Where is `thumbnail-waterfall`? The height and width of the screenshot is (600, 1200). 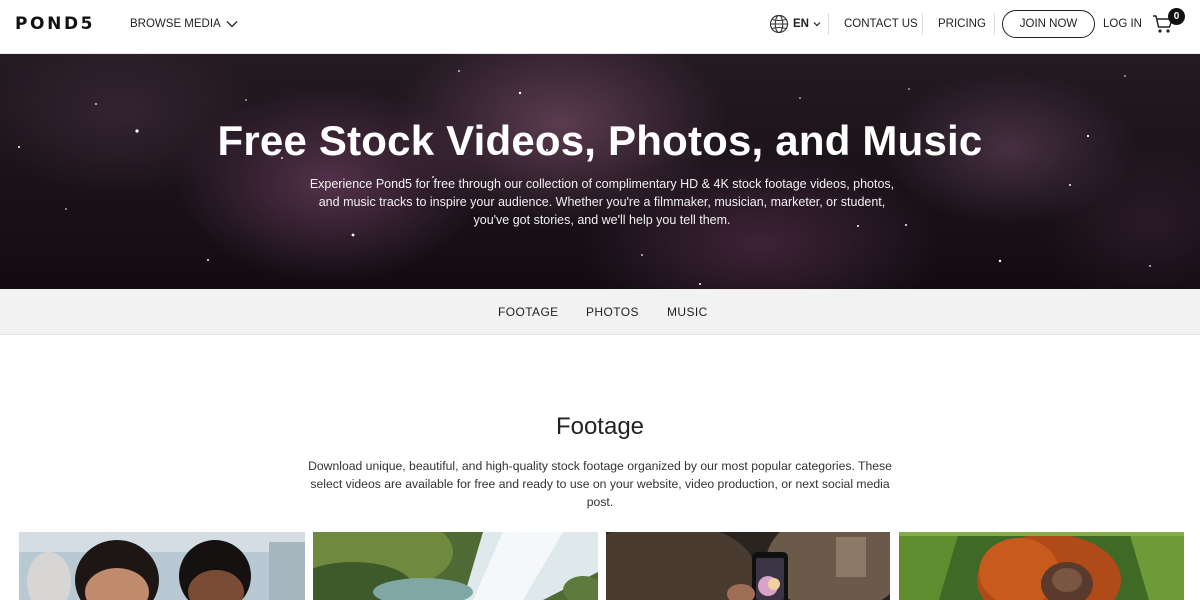
thumbnail-waterfall is located at coordinates (455, 566).